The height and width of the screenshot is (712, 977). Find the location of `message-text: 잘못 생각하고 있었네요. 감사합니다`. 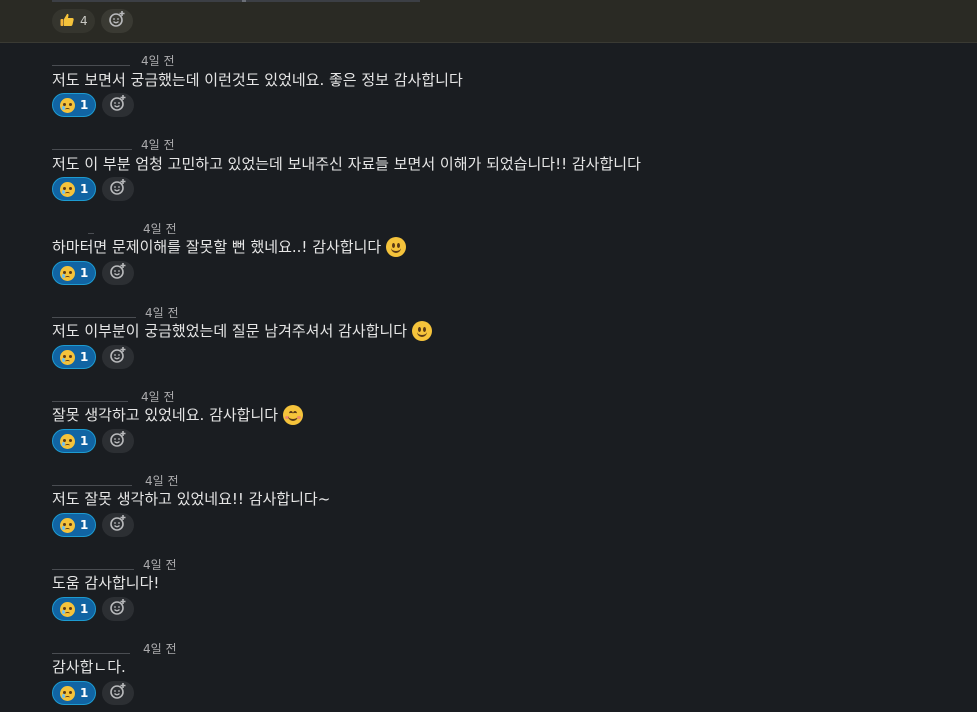

message-text: 잘못 생각하고 있었네요. 감사합니다 is located at coordinates (178, 414).